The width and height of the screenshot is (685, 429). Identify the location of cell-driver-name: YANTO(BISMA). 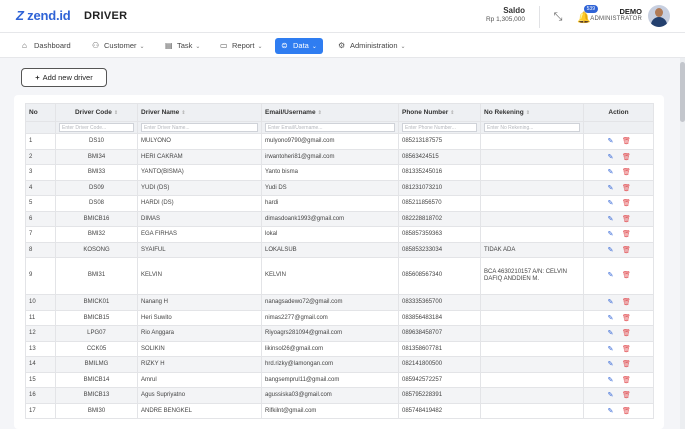
(199, 172).